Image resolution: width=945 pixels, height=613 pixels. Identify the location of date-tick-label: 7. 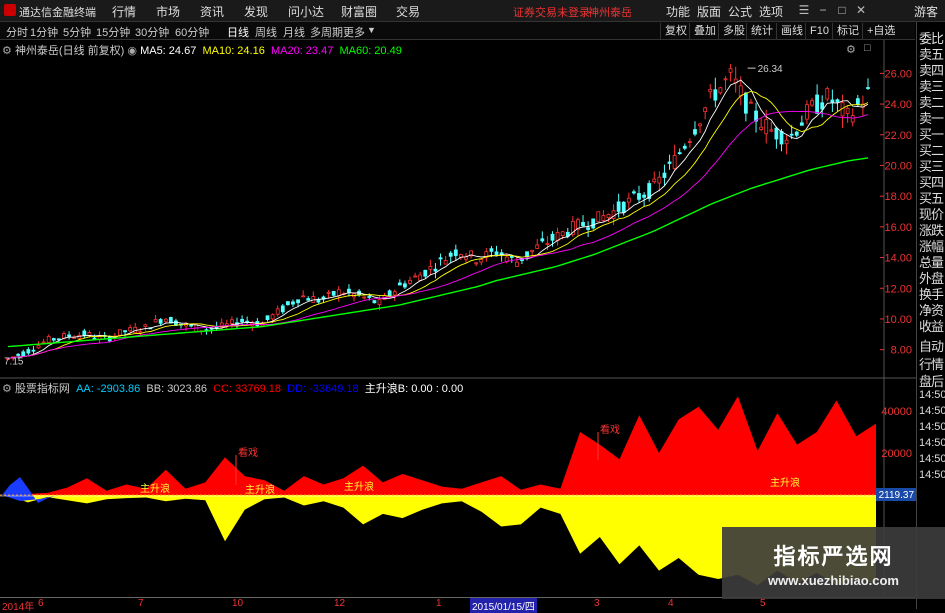
(141, 603).